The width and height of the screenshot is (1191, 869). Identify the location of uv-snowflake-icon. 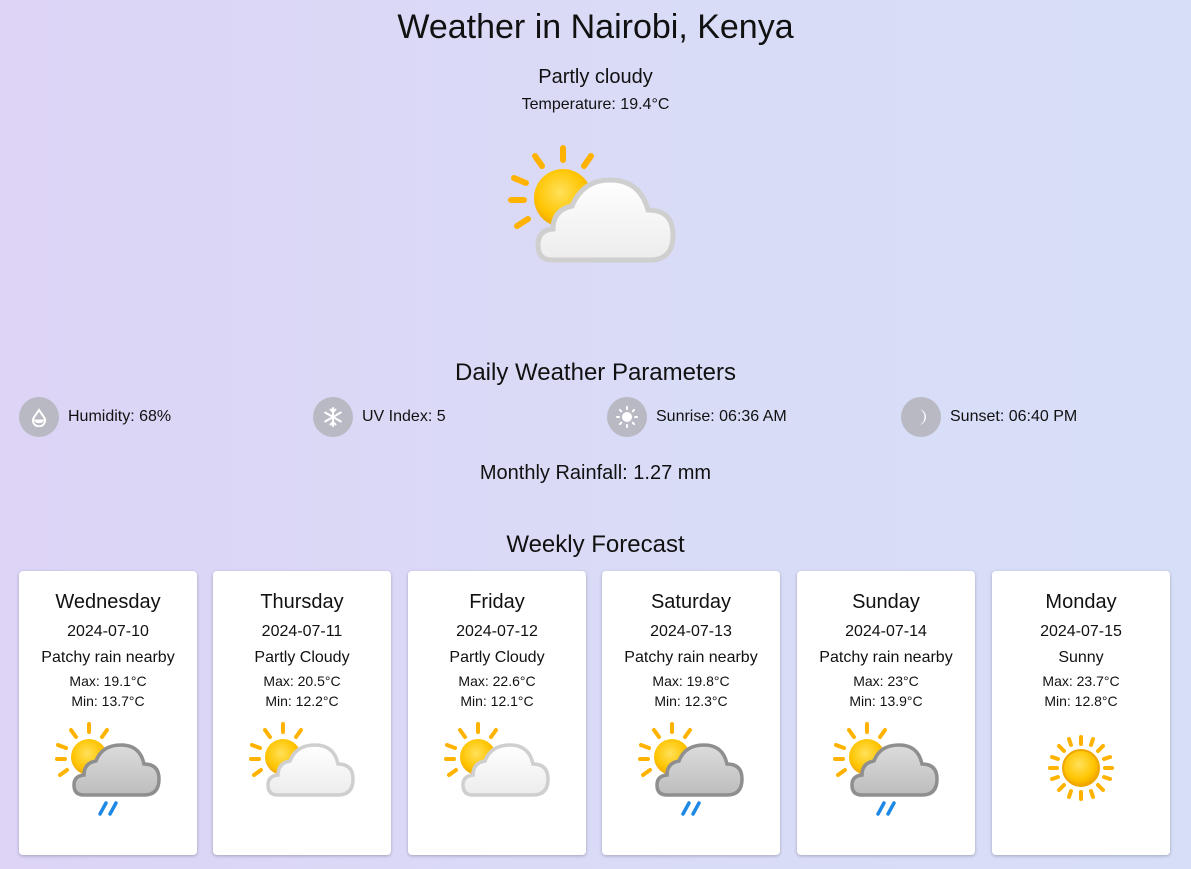
(333, 417).